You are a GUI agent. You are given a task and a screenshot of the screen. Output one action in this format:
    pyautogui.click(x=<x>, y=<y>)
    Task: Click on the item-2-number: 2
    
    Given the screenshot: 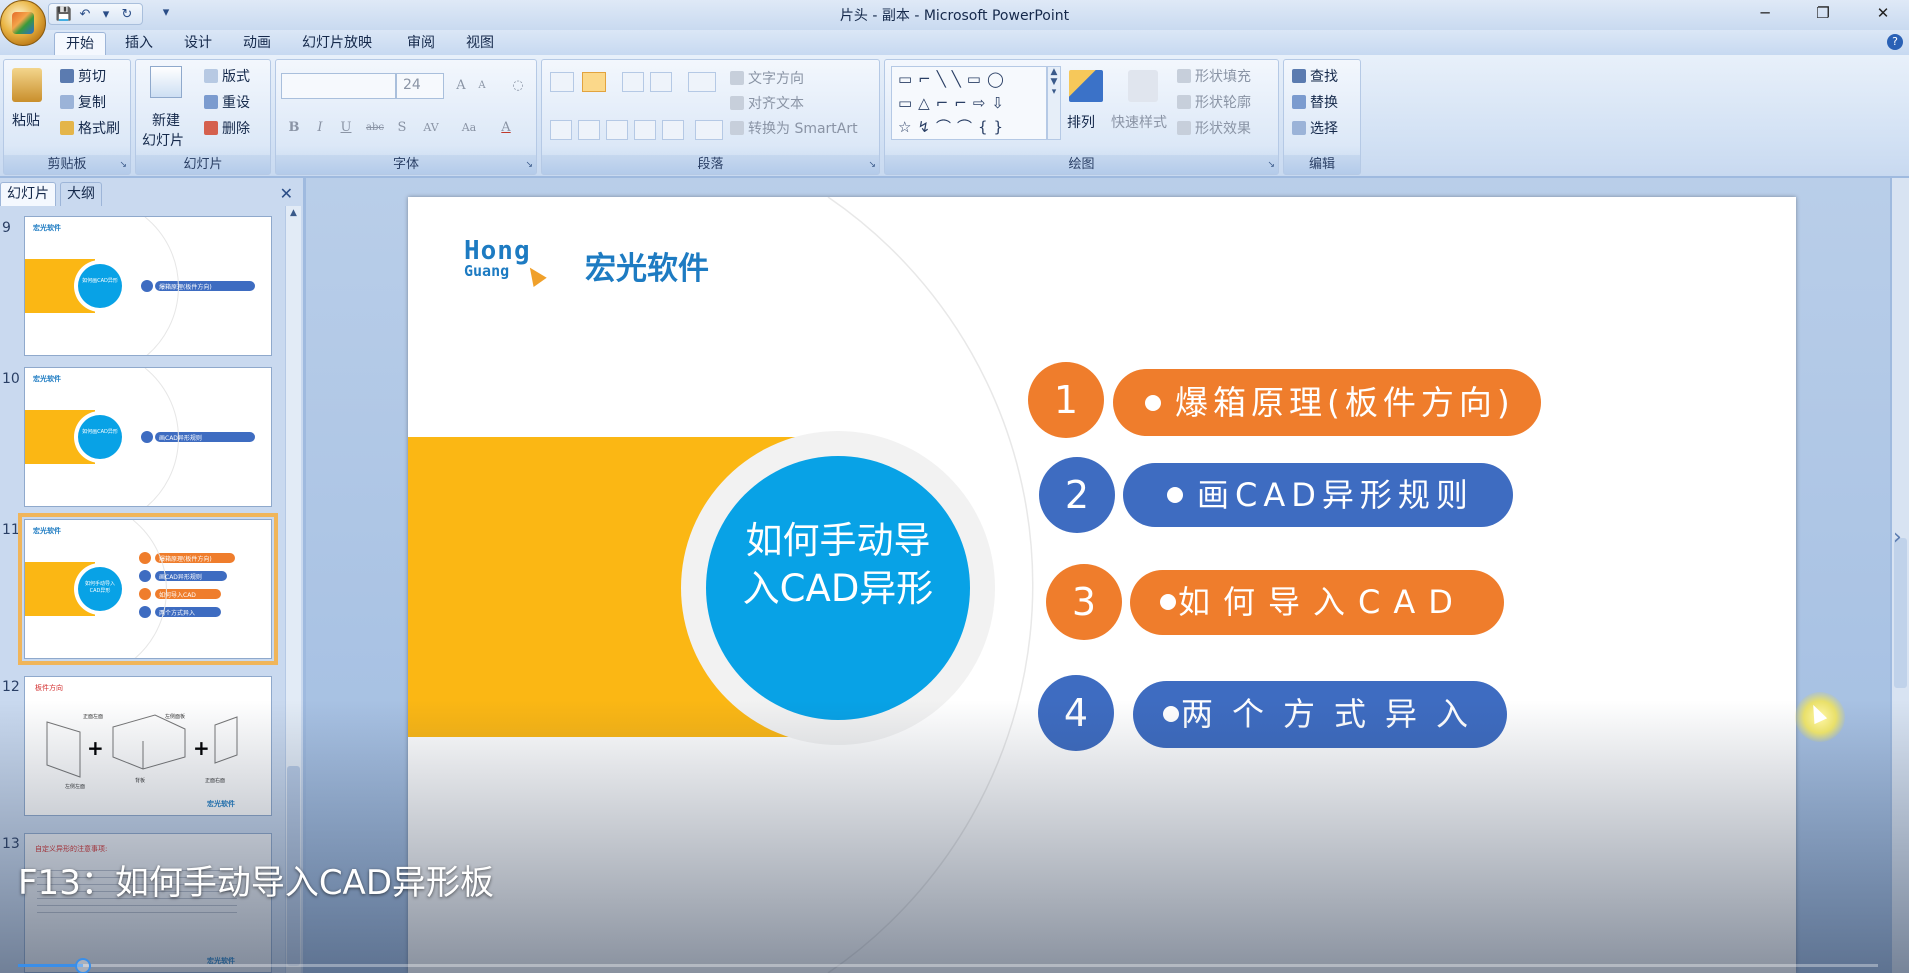 What is the action you would take?
    pyautogui.click(x=1077, y=495)
    